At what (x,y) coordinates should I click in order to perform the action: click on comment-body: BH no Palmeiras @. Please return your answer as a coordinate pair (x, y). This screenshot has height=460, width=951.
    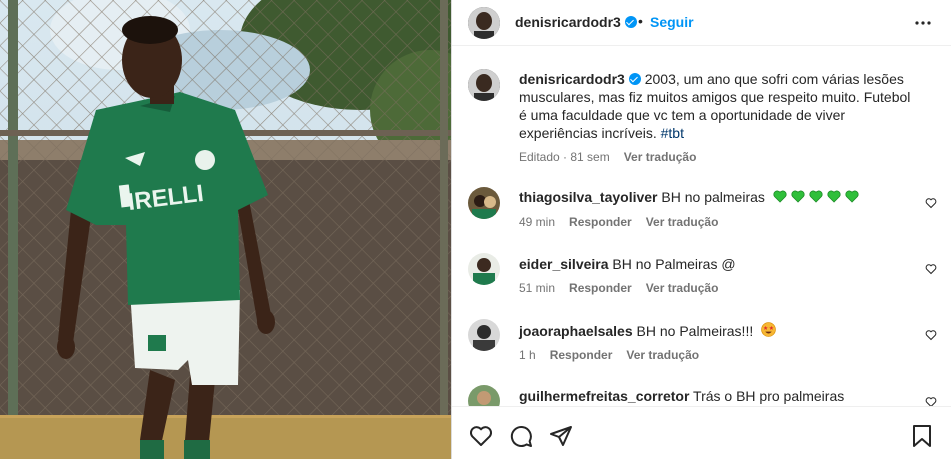
    Looking at the image, I should click on (672, 264).